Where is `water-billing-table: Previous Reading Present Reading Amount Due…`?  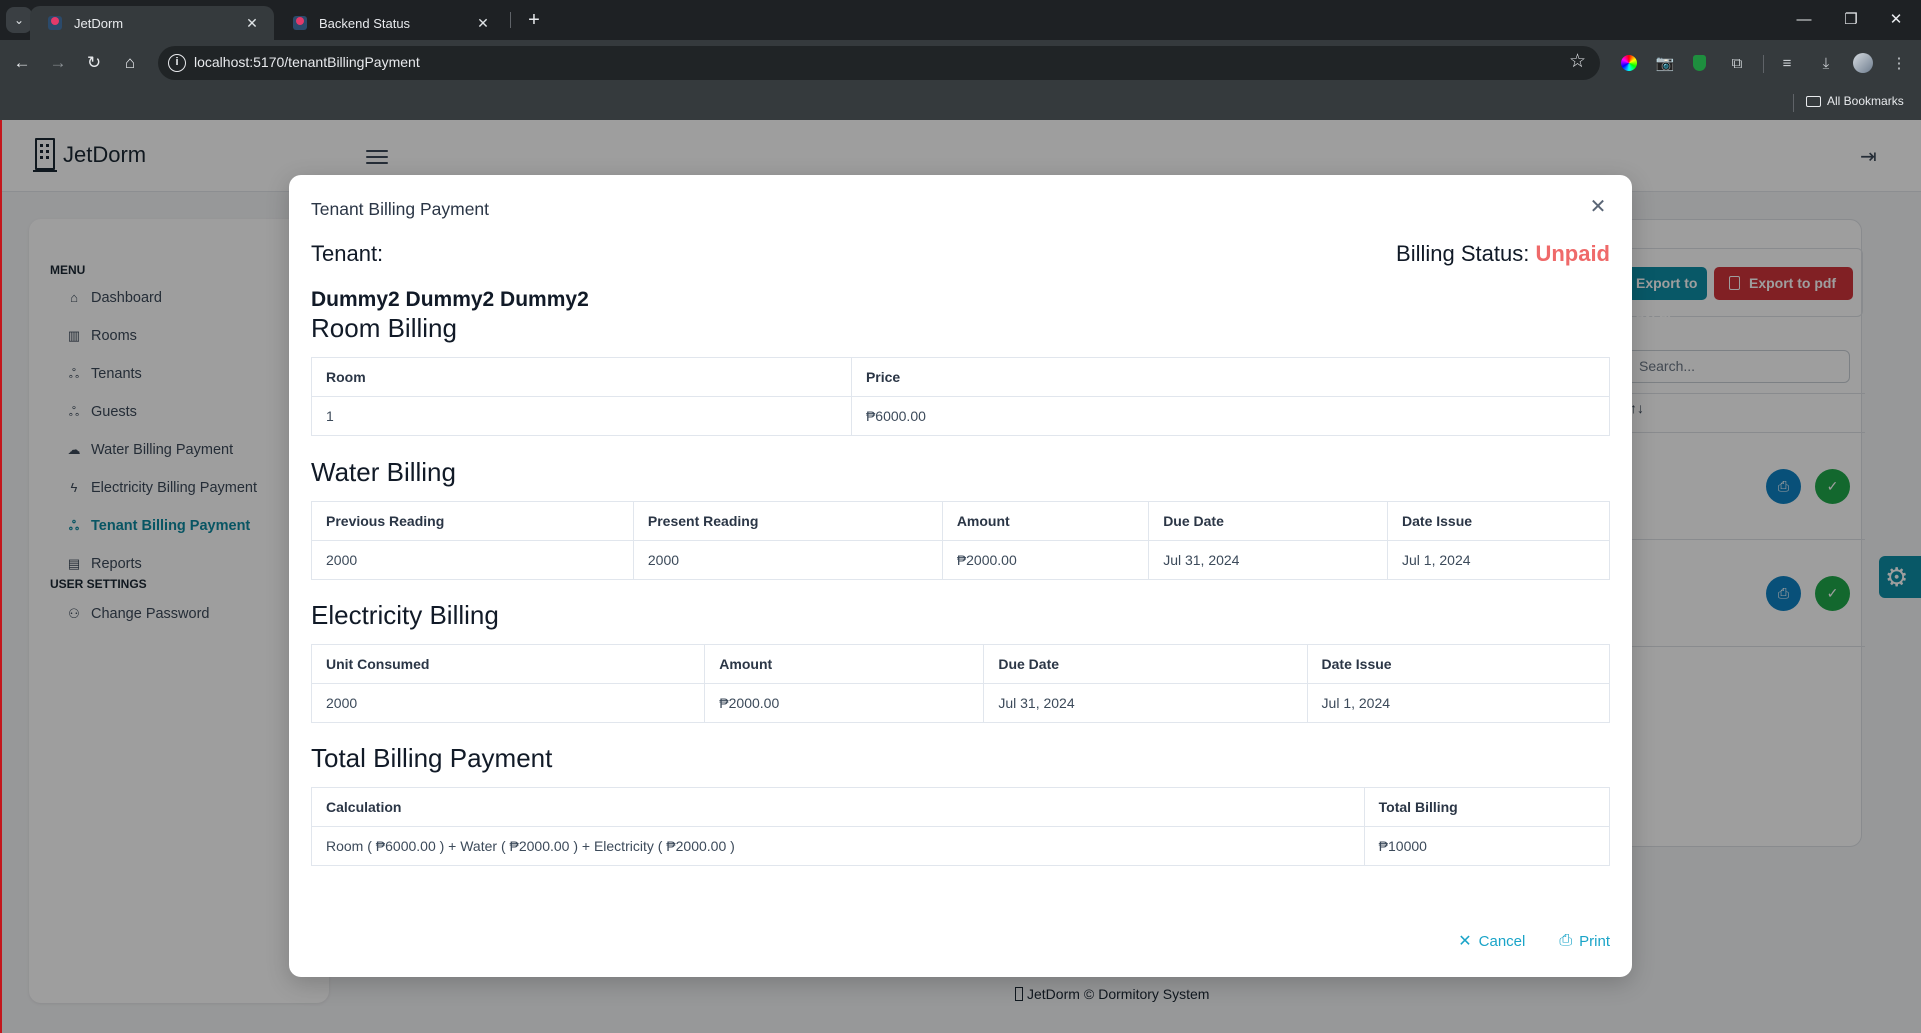 water-billing-table: Previous Reading Present Reading Amount Due… is located at coordinates (960, 540).